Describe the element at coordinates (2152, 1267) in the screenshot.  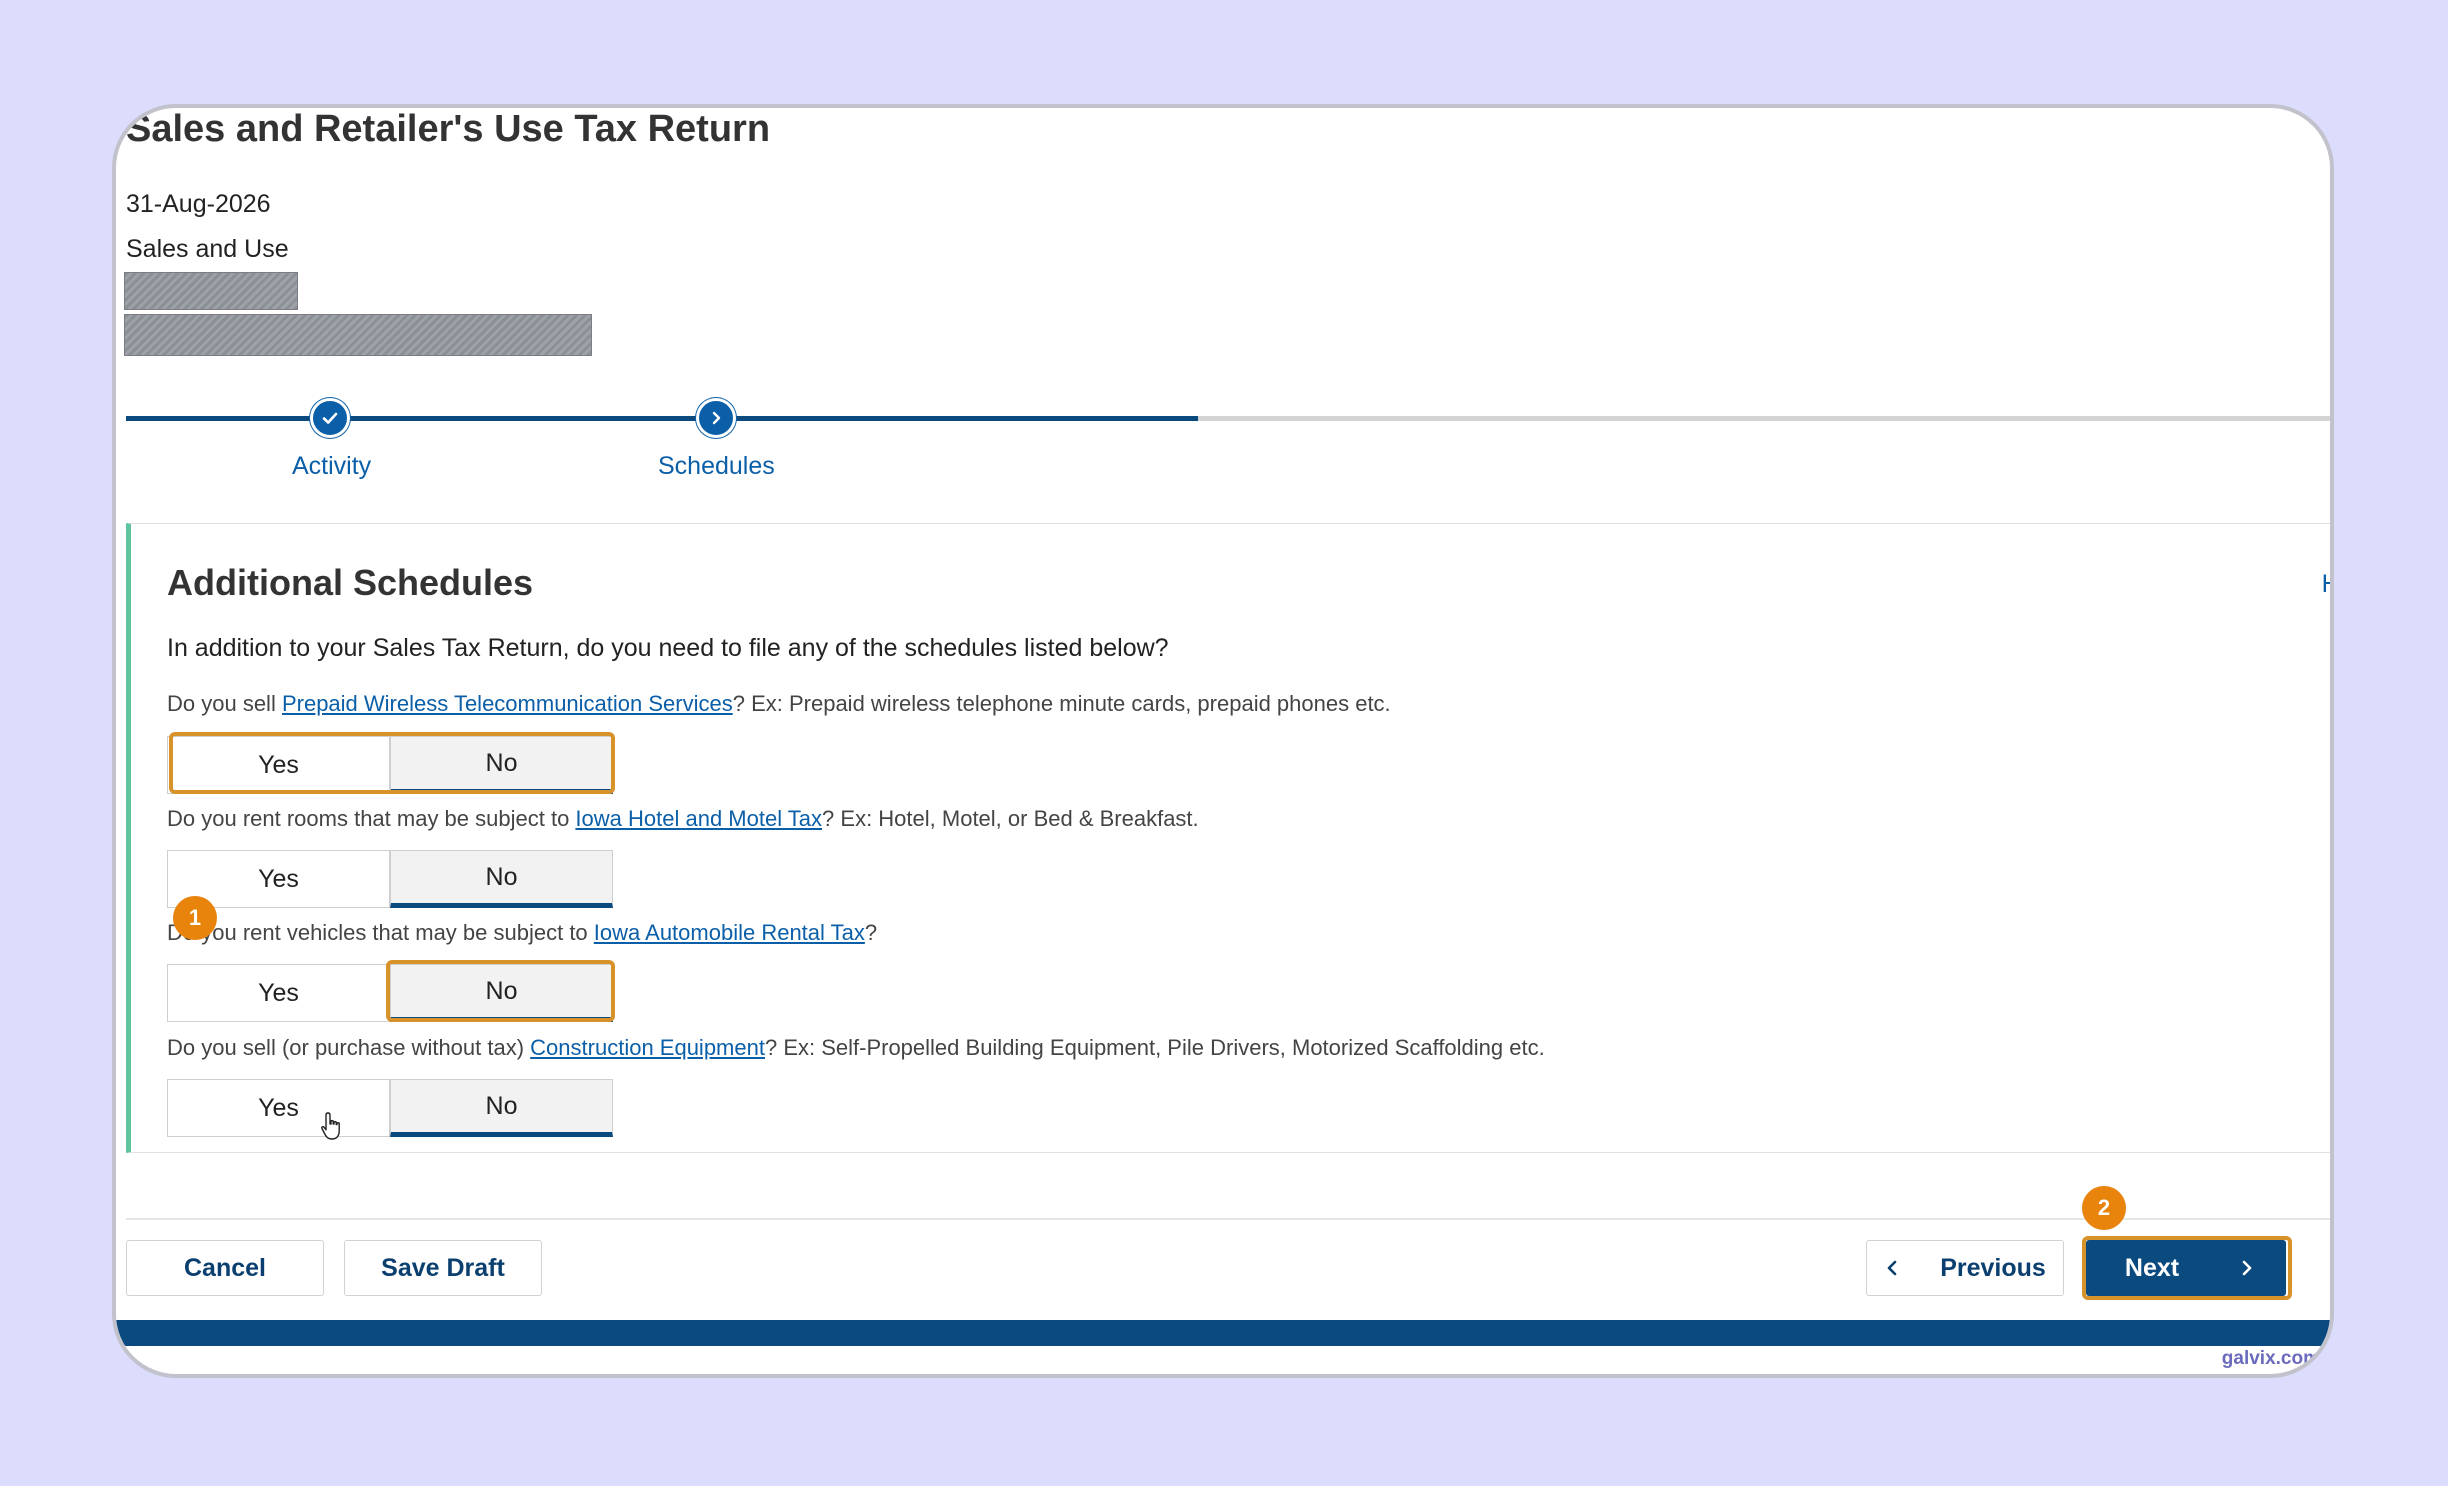
I see `next-label: Next` at that location.